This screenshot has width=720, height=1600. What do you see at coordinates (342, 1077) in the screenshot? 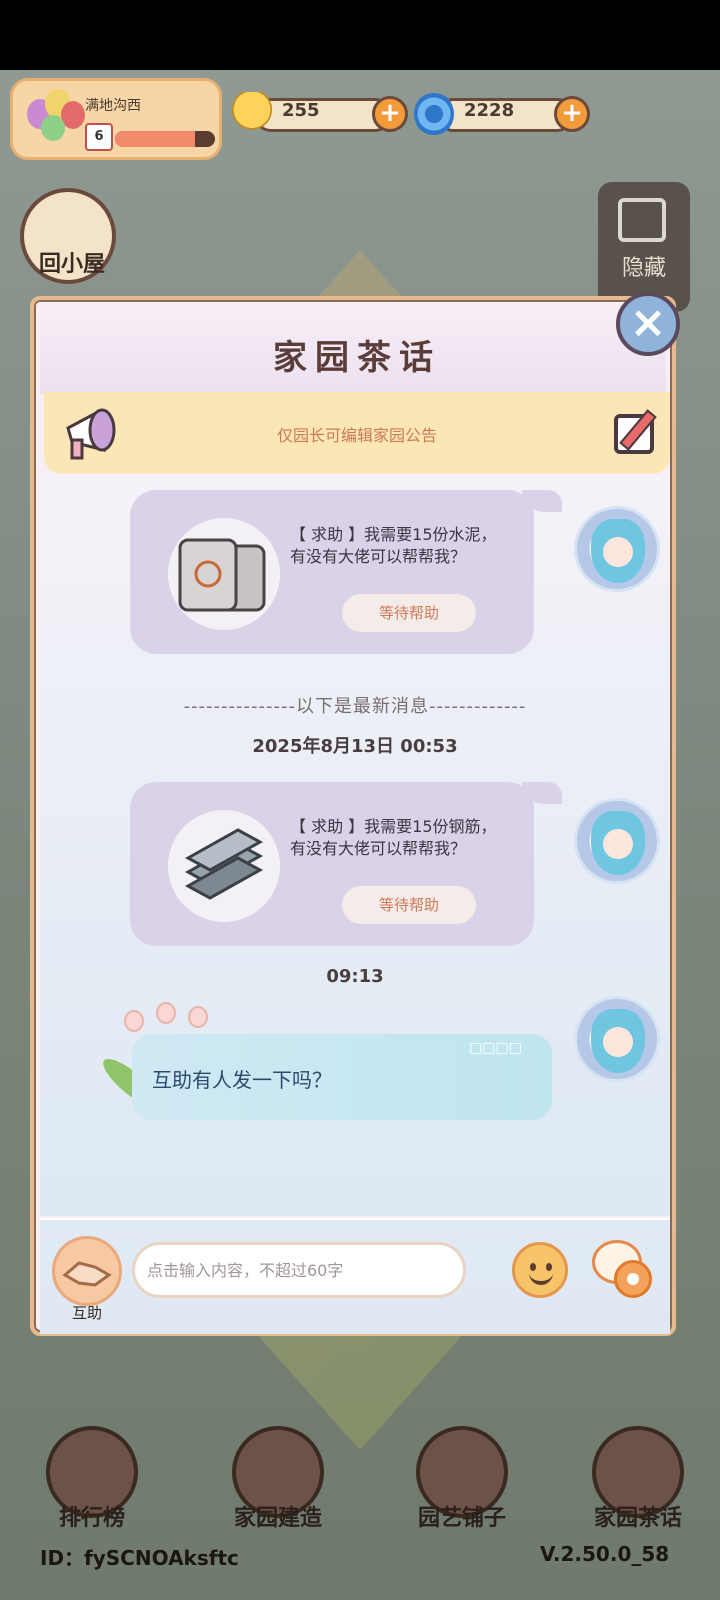
I see `chat-bubble: 互助有人发一下吗？ □□□□` at bounding box center [342, 1077].